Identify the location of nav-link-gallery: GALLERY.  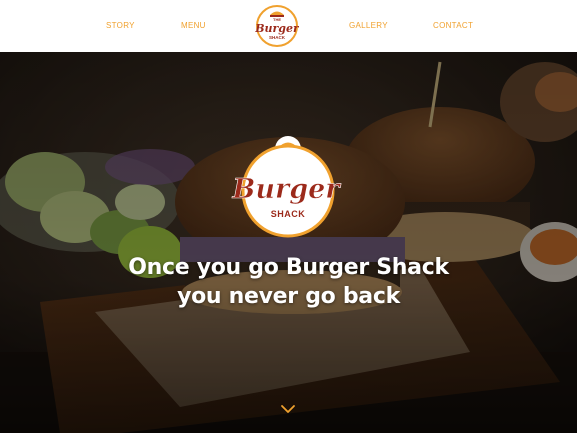
(368, 25).